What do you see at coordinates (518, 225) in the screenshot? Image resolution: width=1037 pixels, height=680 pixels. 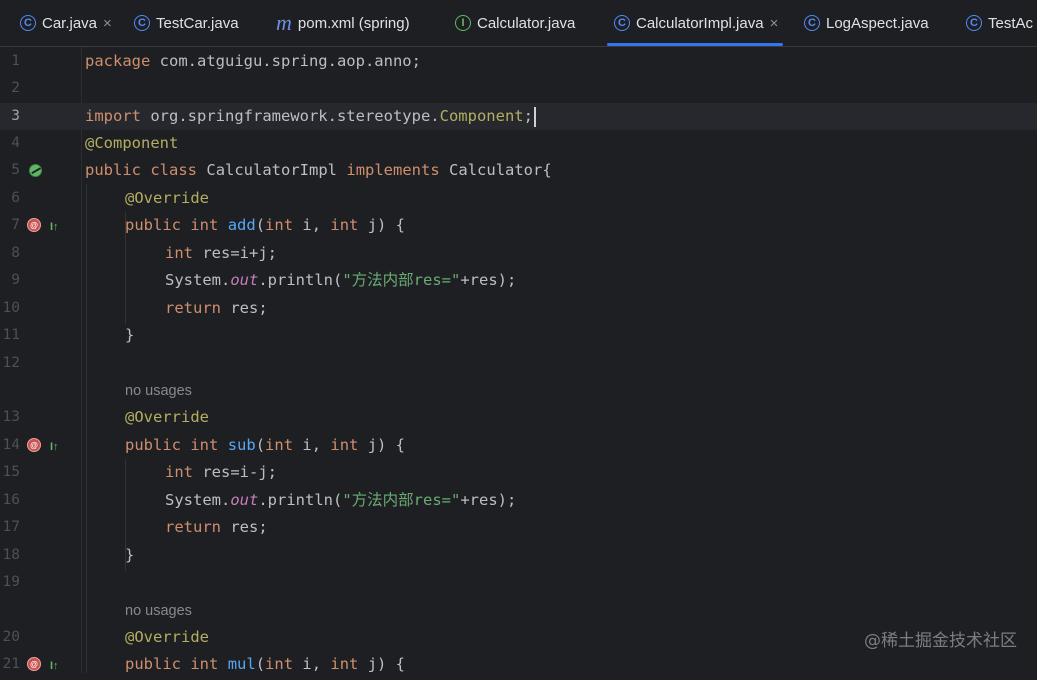 I see `code-line: 7 @ I↑ public int add(int i, int j) {` at bounding box center [518, 225].